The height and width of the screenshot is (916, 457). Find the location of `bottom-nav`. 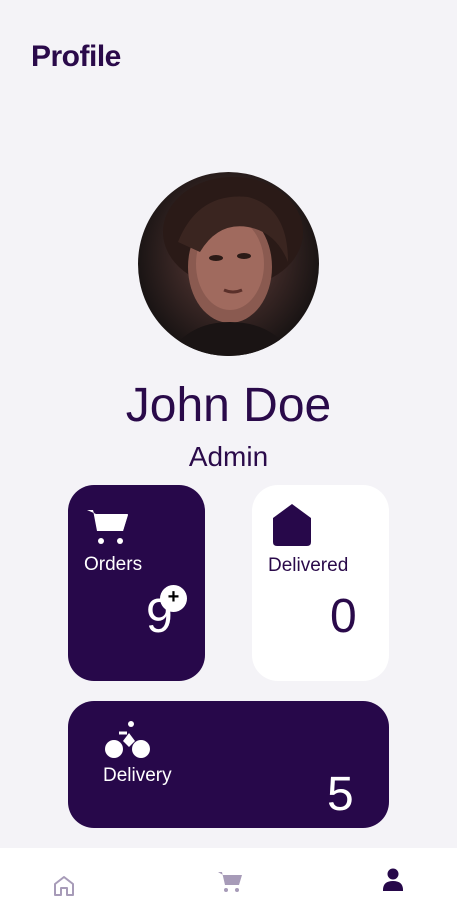

bottom-nav is located at coordinates (228, 882).